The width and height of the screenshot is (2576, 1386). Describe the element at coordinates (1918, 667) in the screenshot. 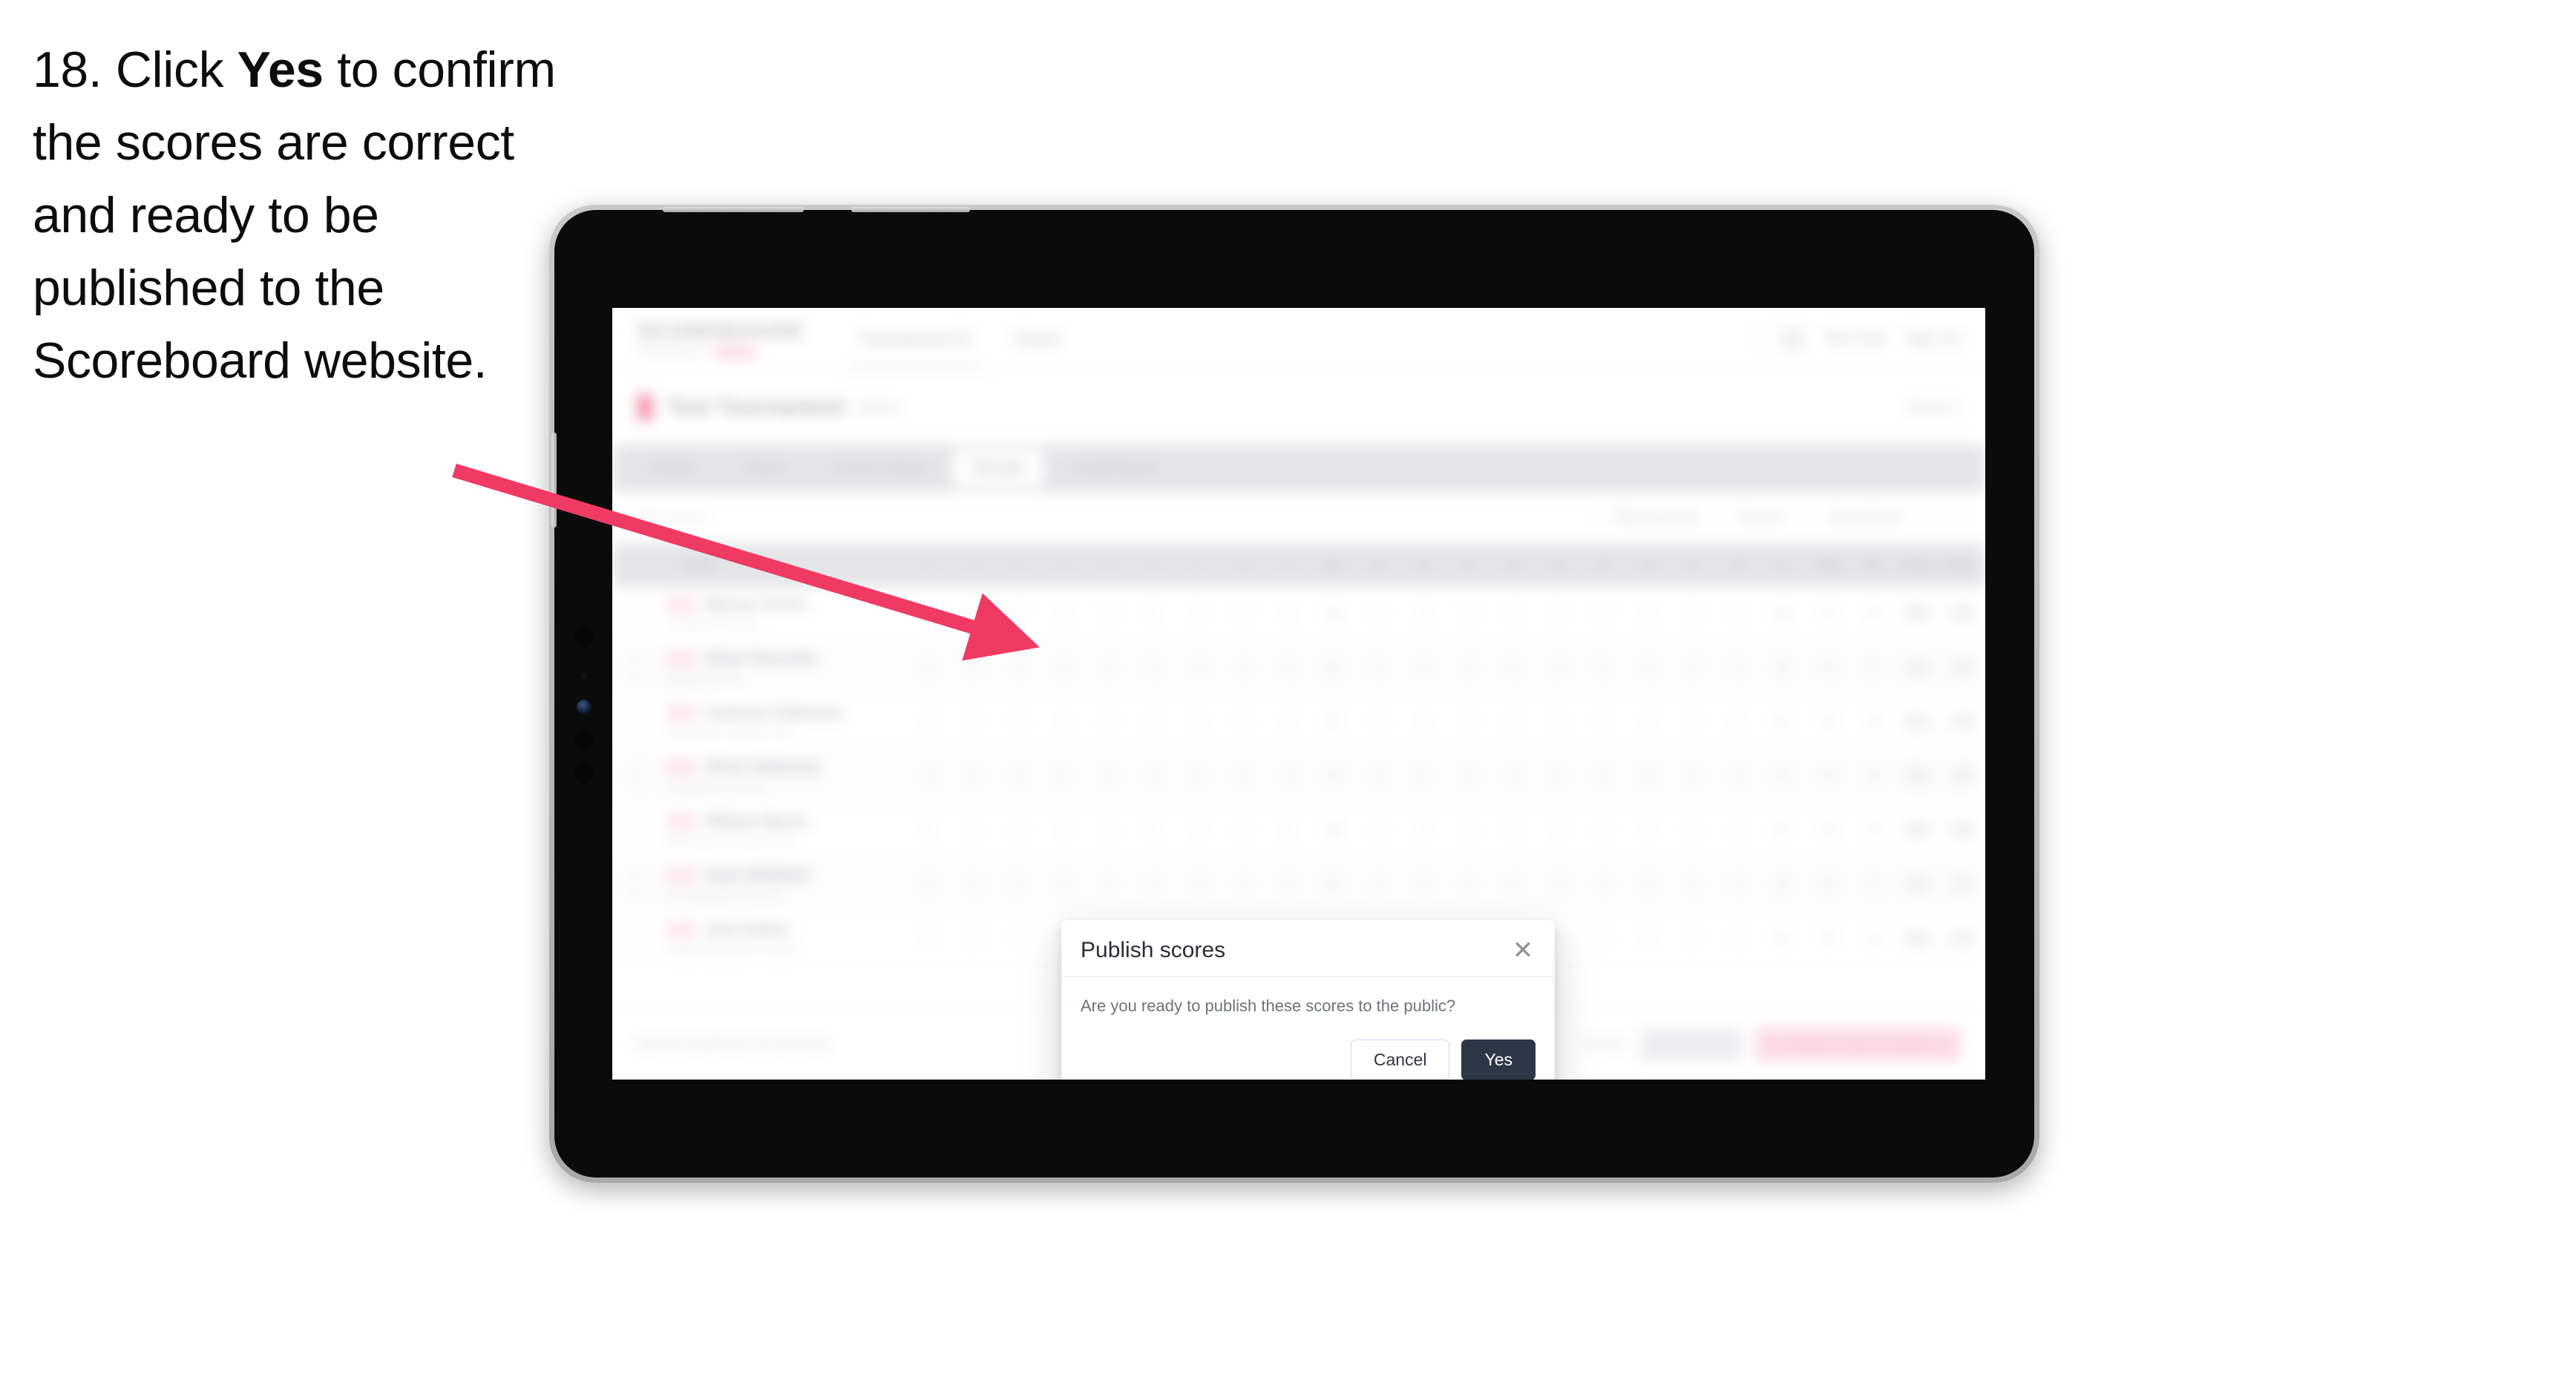

I see `score-cell: 84` at that location.